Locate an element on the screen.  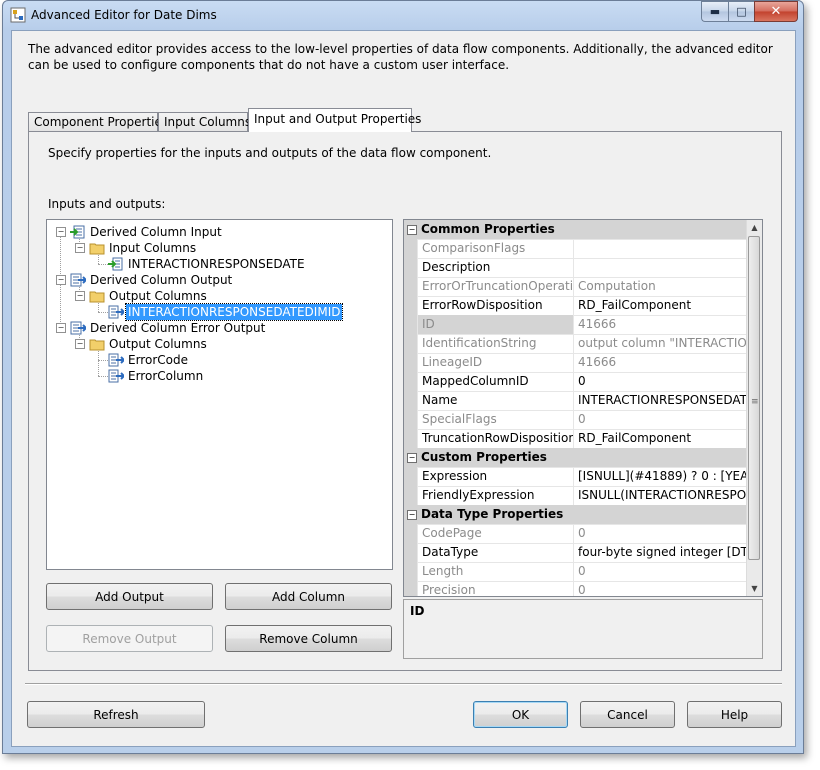
property-row: ErrorRowDisposition RD_FailComponent is located at coordinates (575, 306).